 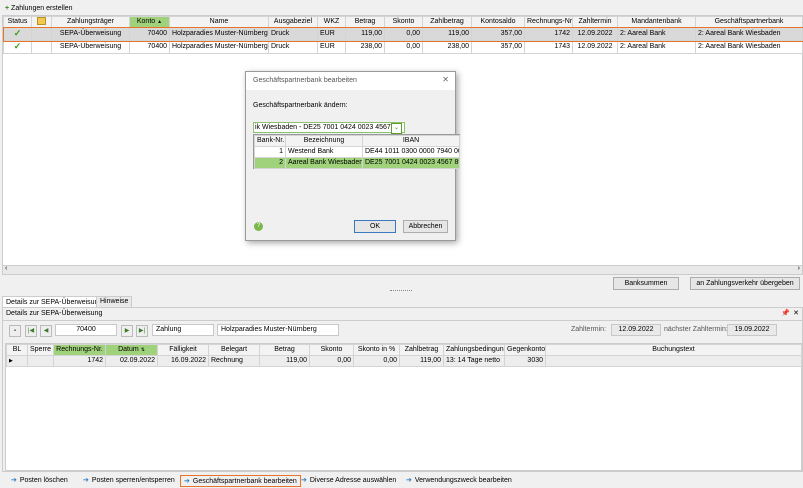 I want to click on note-cell, so click(x=41, y=47).